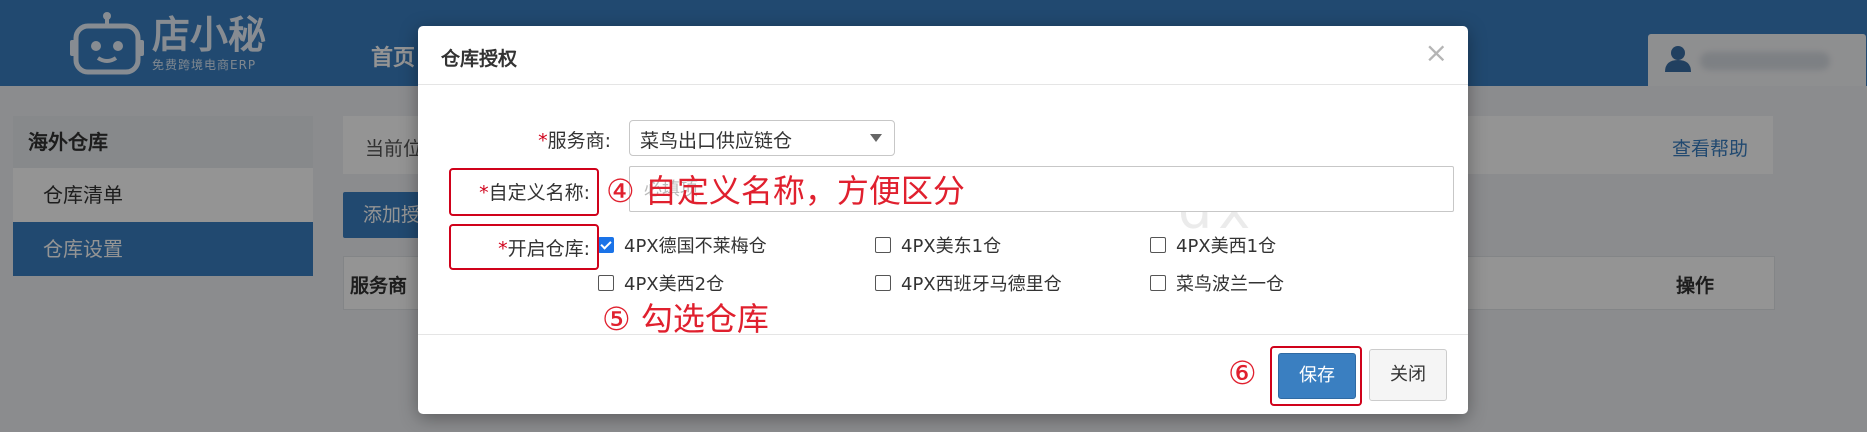 This screenshot has height=432, width=1867. What do you see at coordinates (1316, 376) in the screenshot?
I see `annotation-box-save` at bounding box center [1316, 376].